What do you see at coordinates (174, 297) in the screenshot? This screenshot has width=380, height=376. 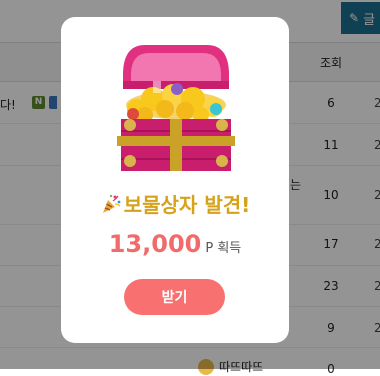 I see `claim-reward-button: 받기` at bounding box center [174, 297].